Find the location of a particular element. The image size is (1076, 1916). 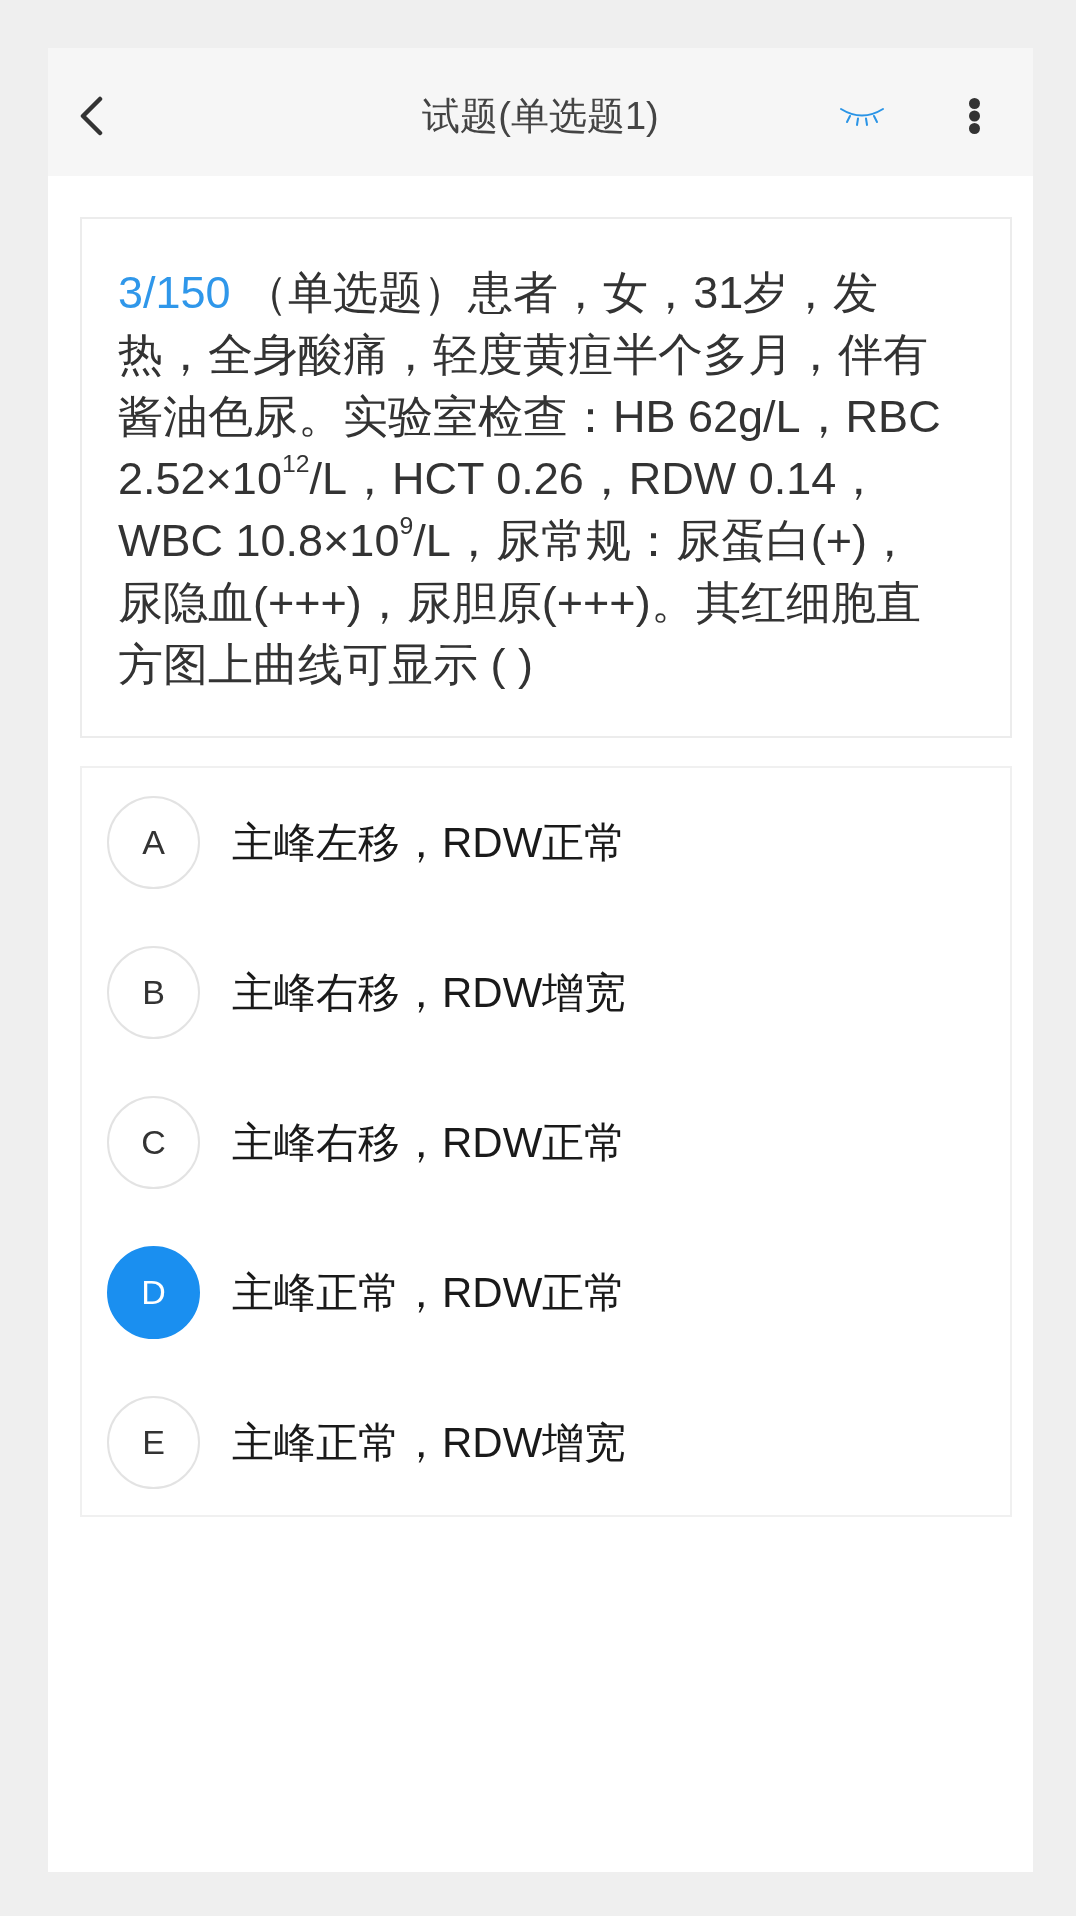

option-text: 主峰右移，RDW增宽 is located at coordinates (429, 992).